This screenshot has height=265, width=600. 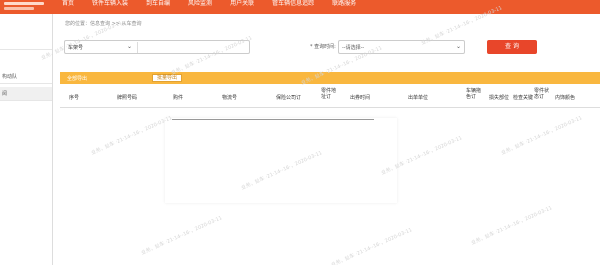 What do you see at coordinates (474, 94) in the screenshot?
I see `column-header: 车辆拖色订` at bounding box center [474, 94].